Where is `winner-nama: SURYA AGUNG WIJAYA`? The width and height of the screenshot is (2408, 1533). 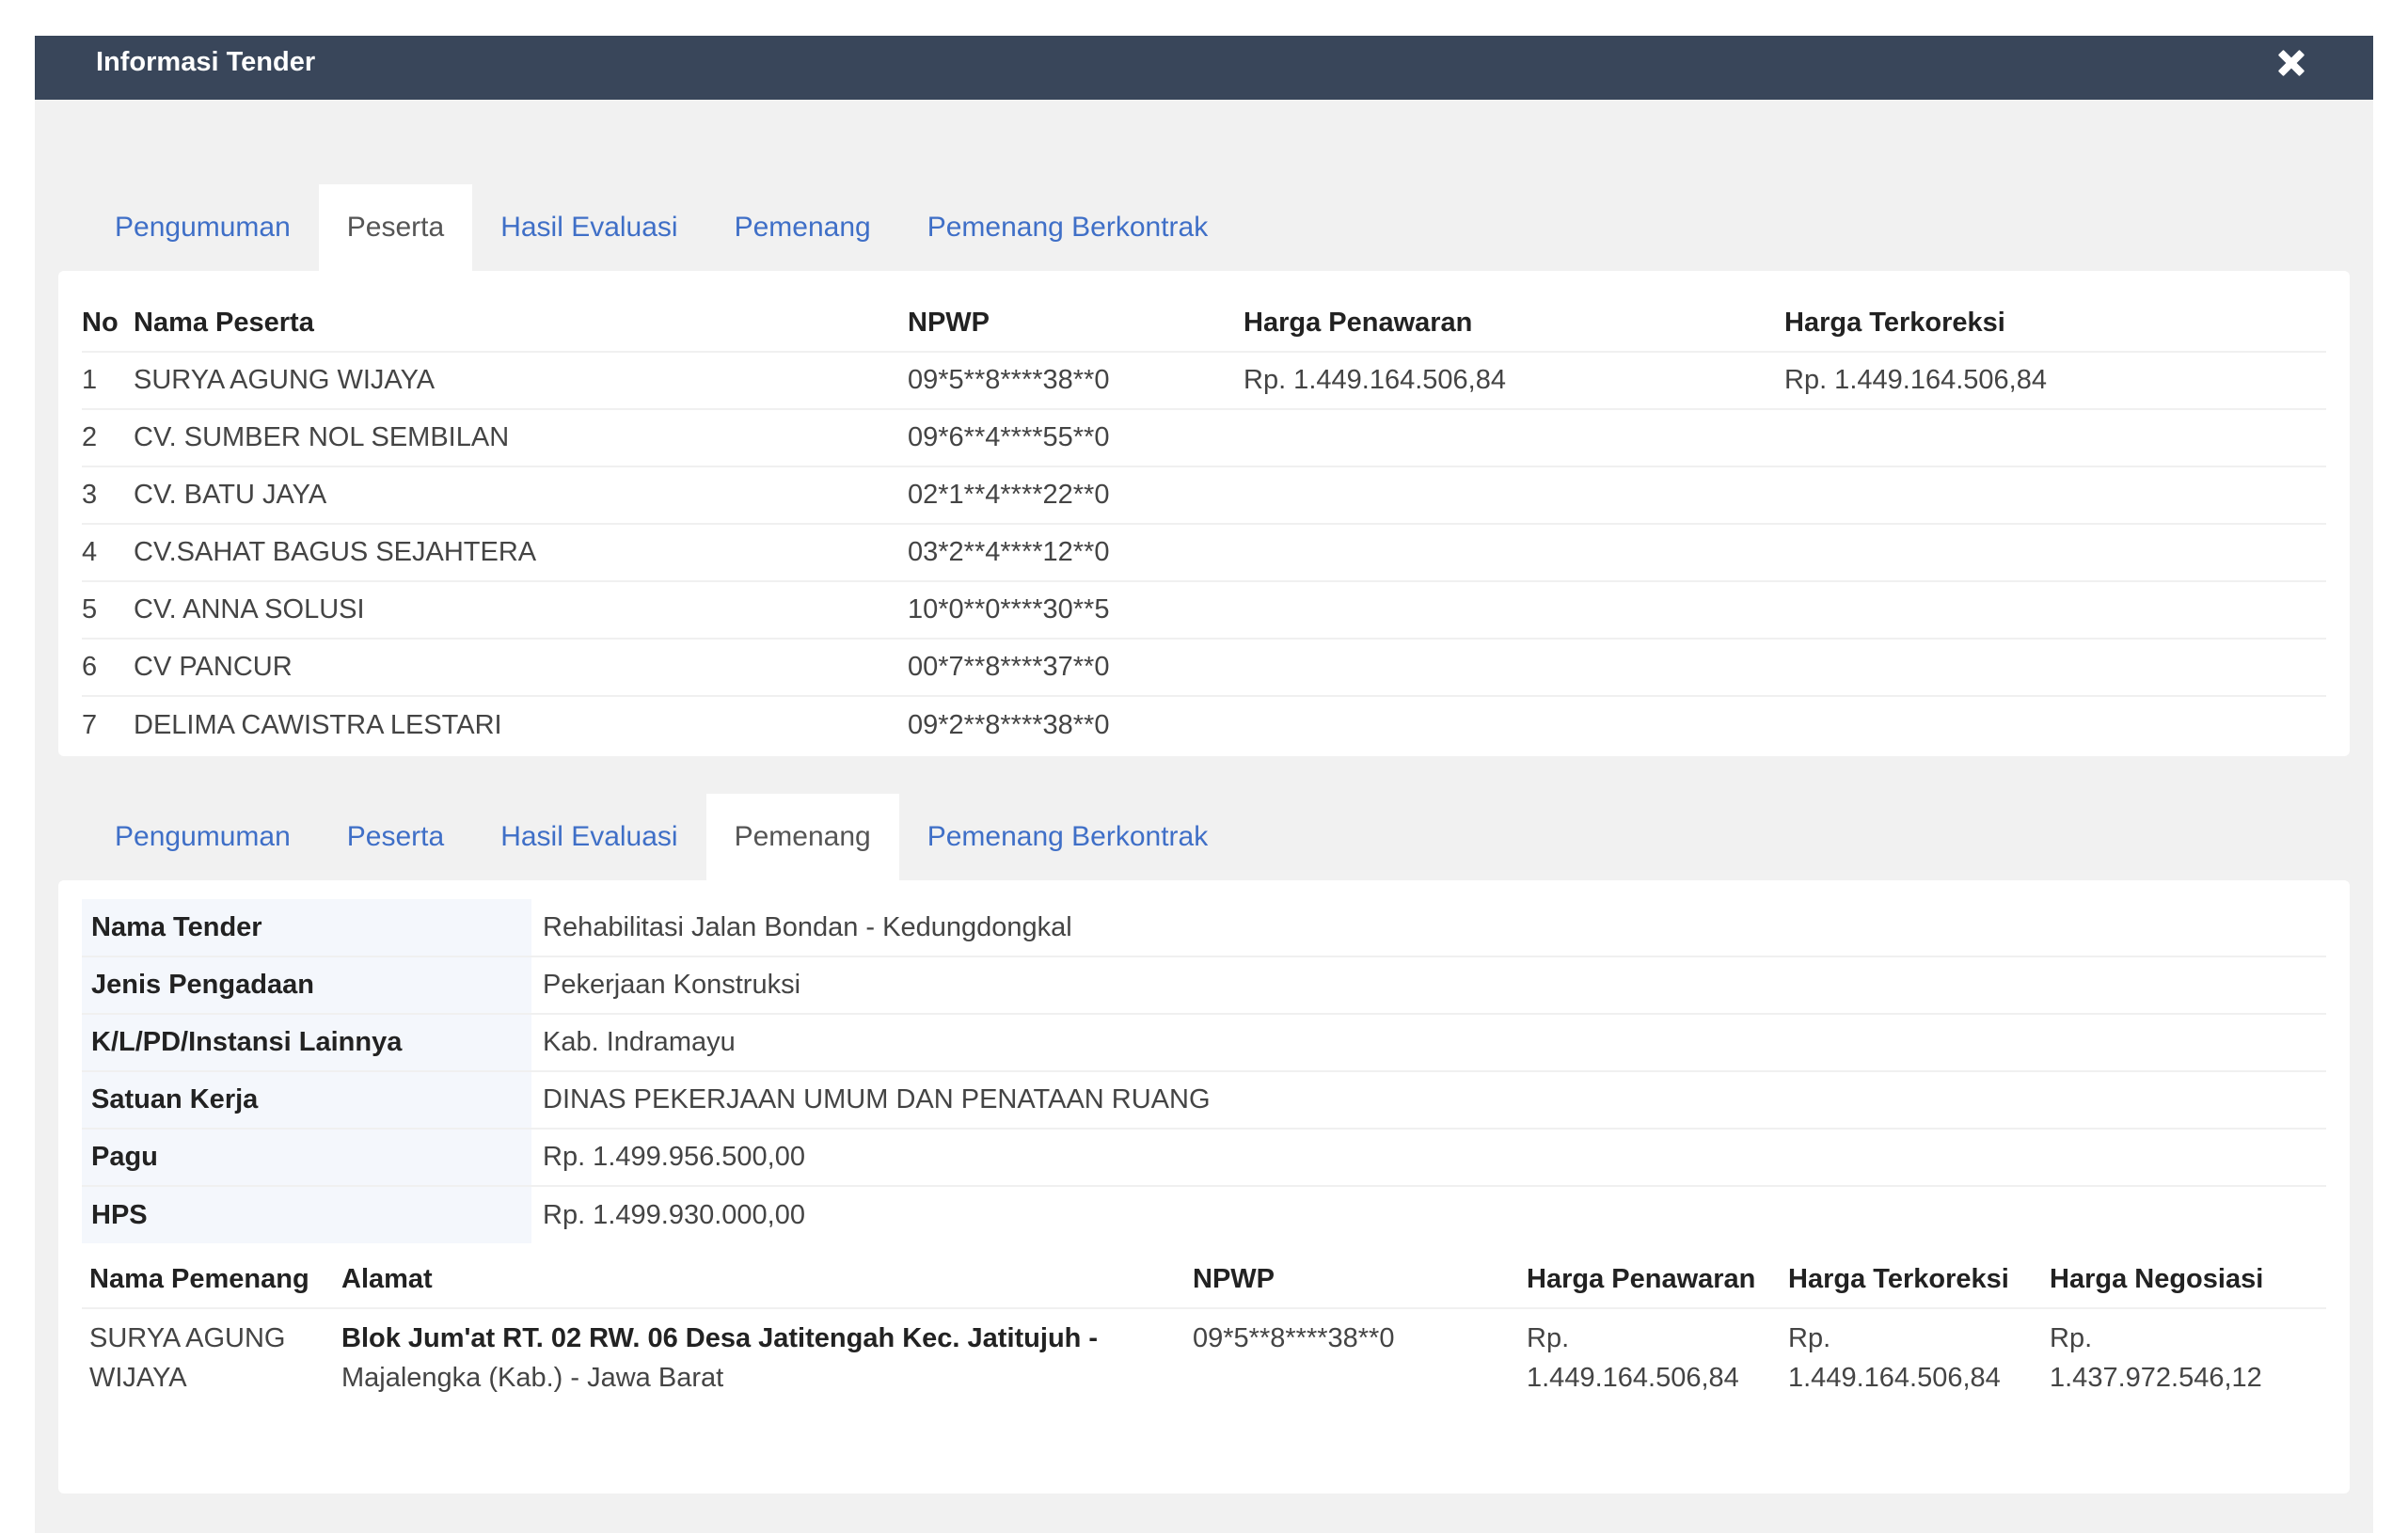
winner-nama: SURYA AGUNG WIJAYA is located at coordinates (188, 1358).